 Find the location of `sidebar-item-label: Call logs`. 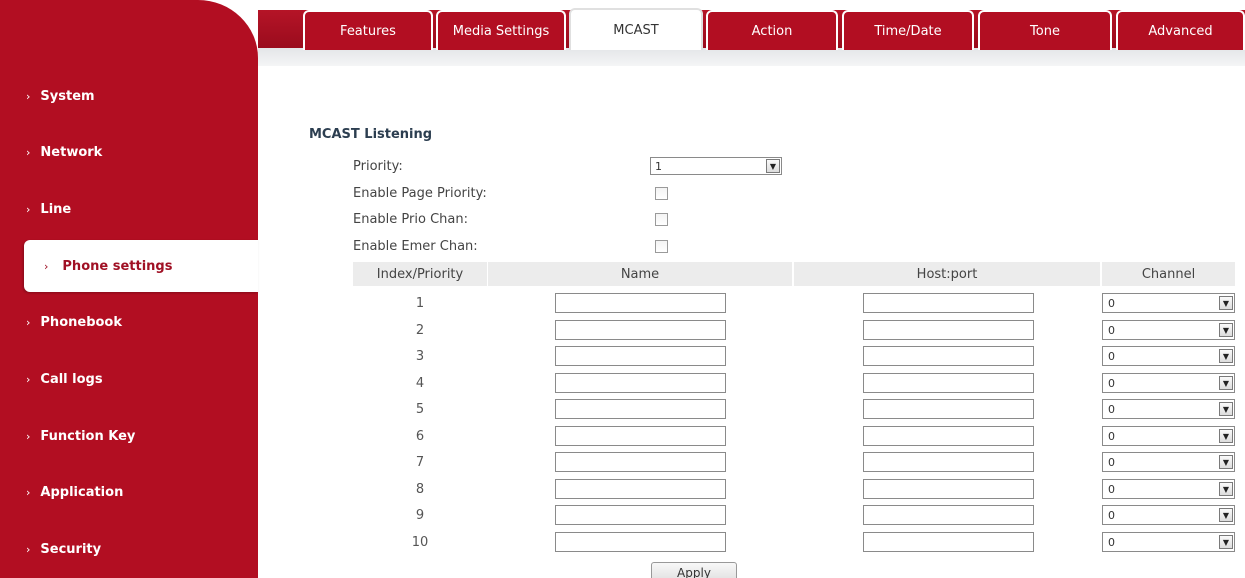

sidebar-item-label: Call logs is located at coordinates (71, 379).